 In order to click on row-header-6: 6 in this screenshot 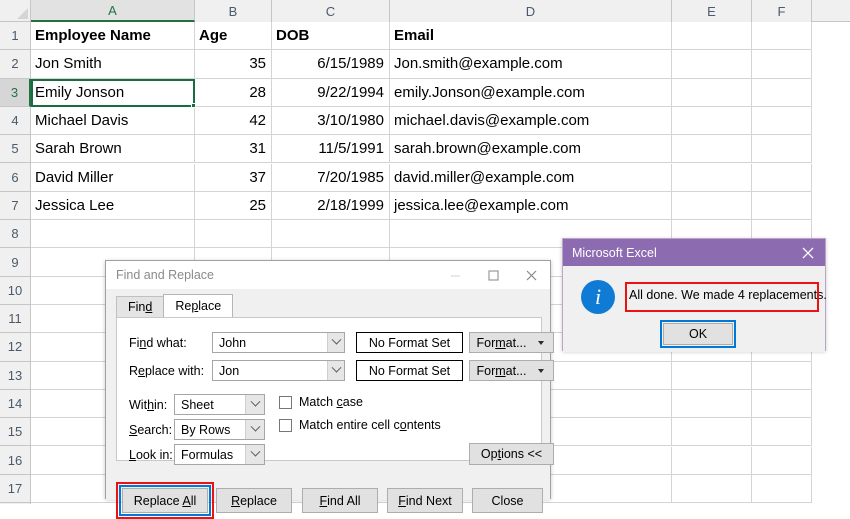, I will do `click(15, 177)`.